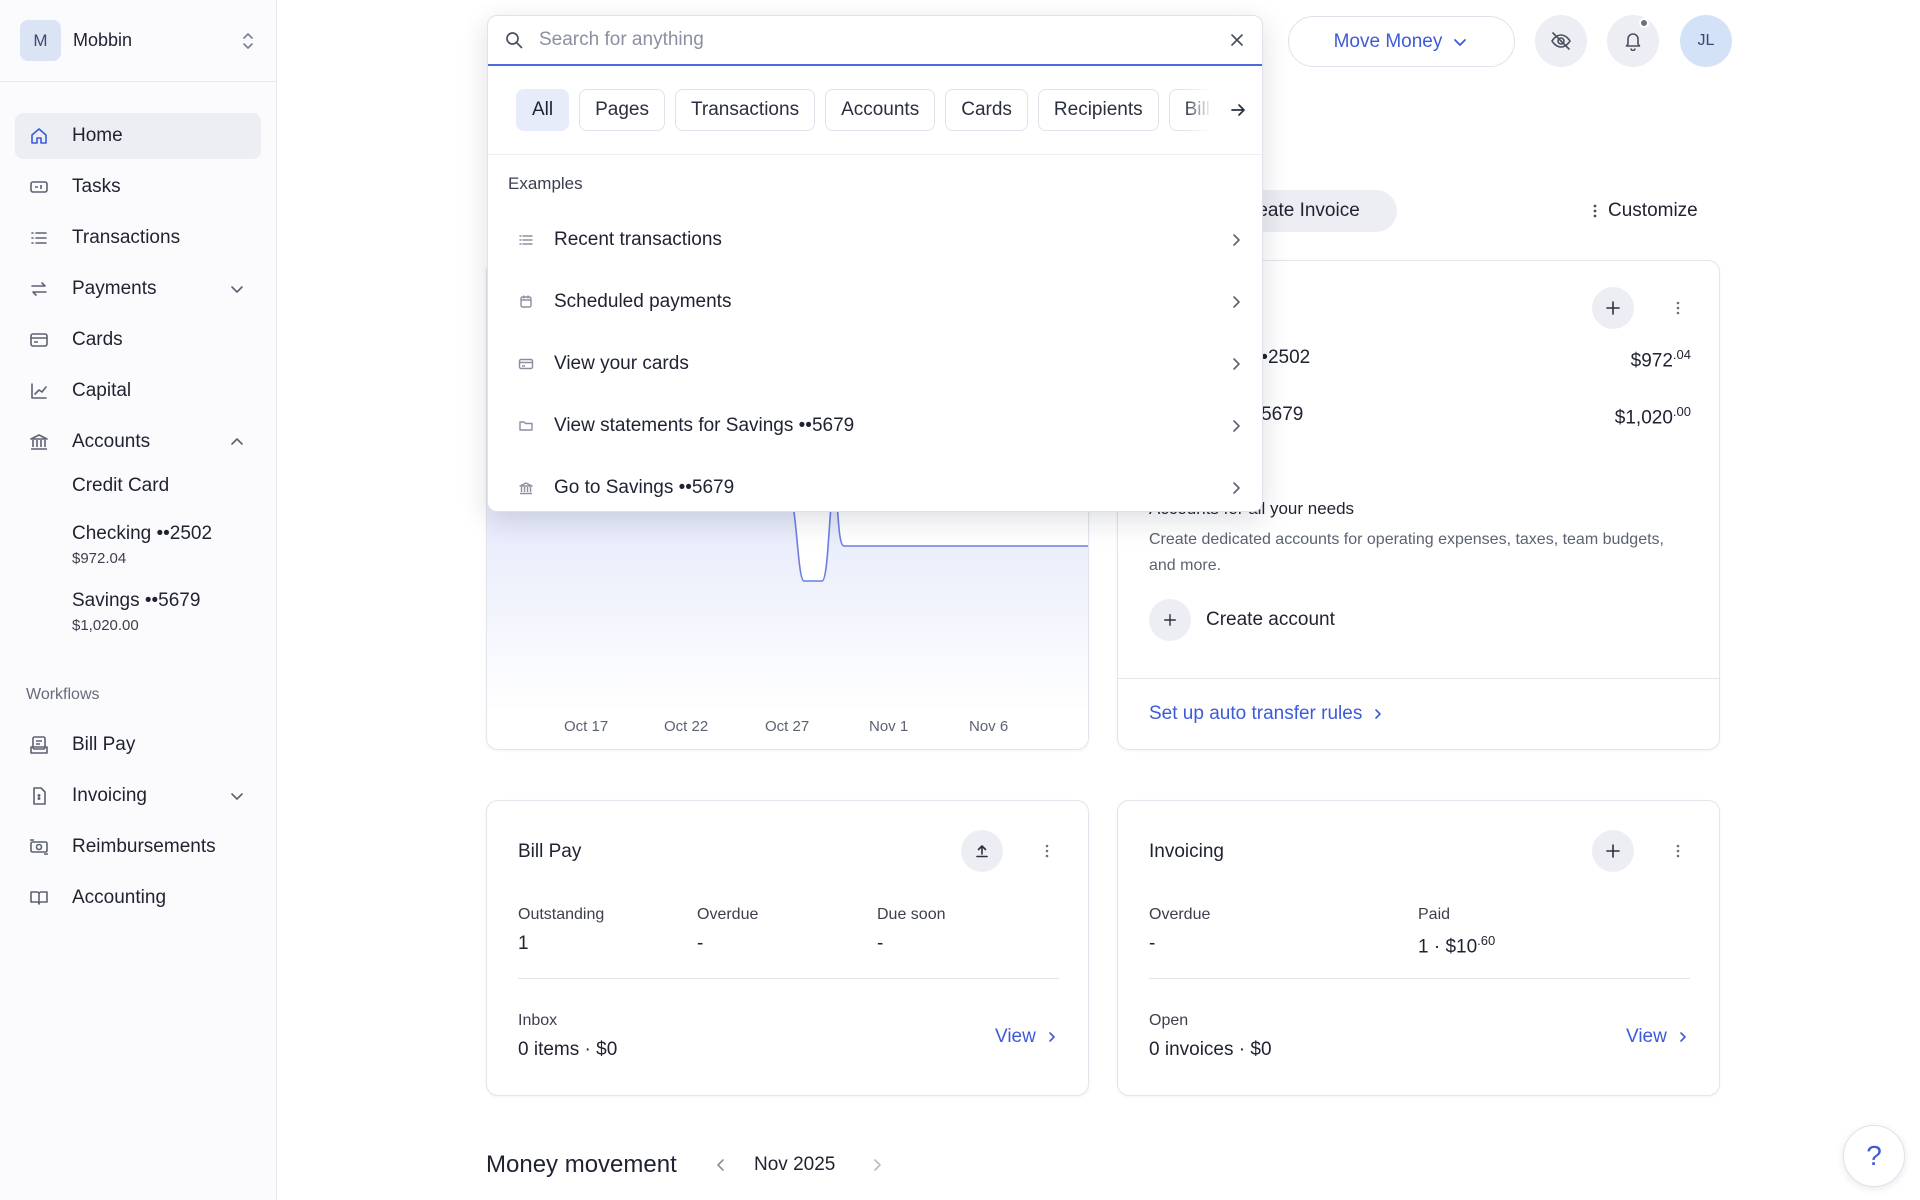 Image resolution: width=1920 pixels, height=1200 pixels. I want to click on invoicing-view-link: View, so click(1658, 1037).